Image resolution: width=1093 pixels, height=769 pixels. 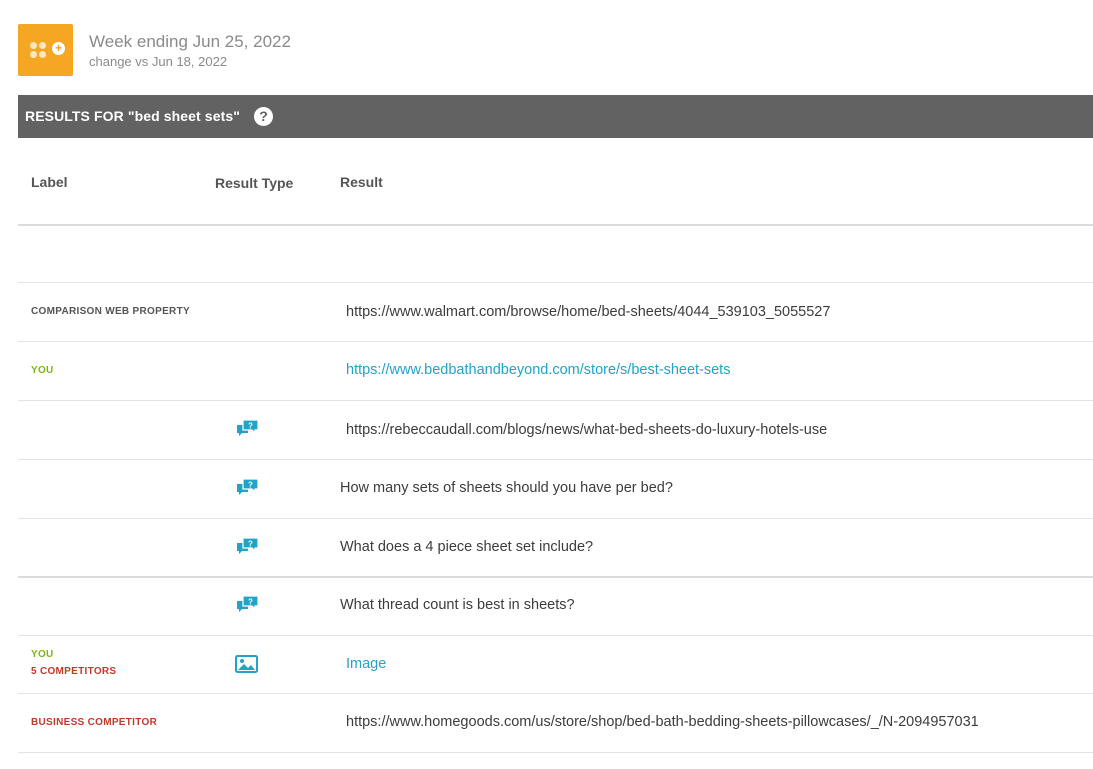 What do you see at coordinates (366, 664) in the screenshot?
I see `result-image-link: Image` at bounding box center [366, 664].